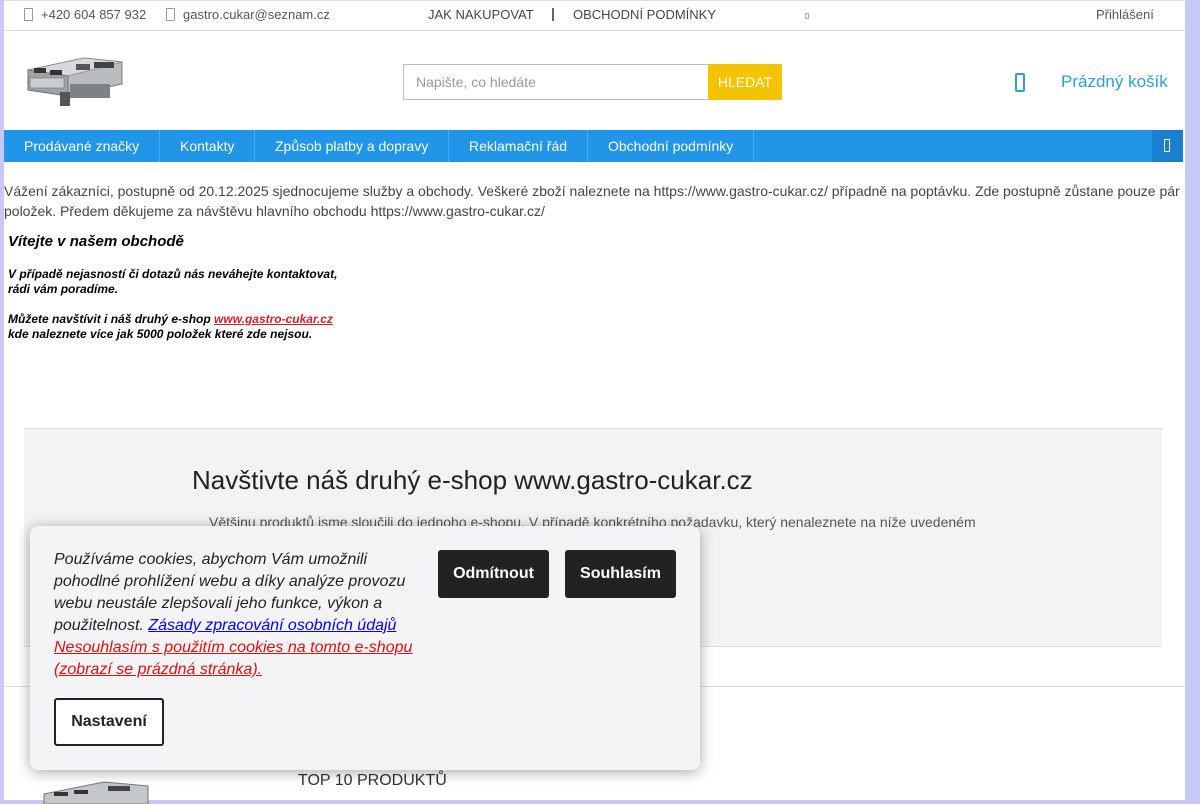  I want to click on email-icon, so click(170, 14).